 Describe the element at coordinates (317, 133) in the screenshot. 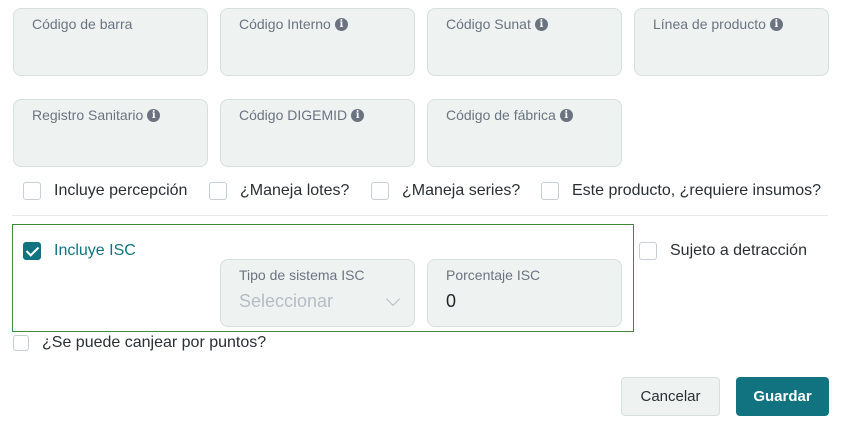

I see `codigo-digemid-field: Código DIGEMID i` at that location.